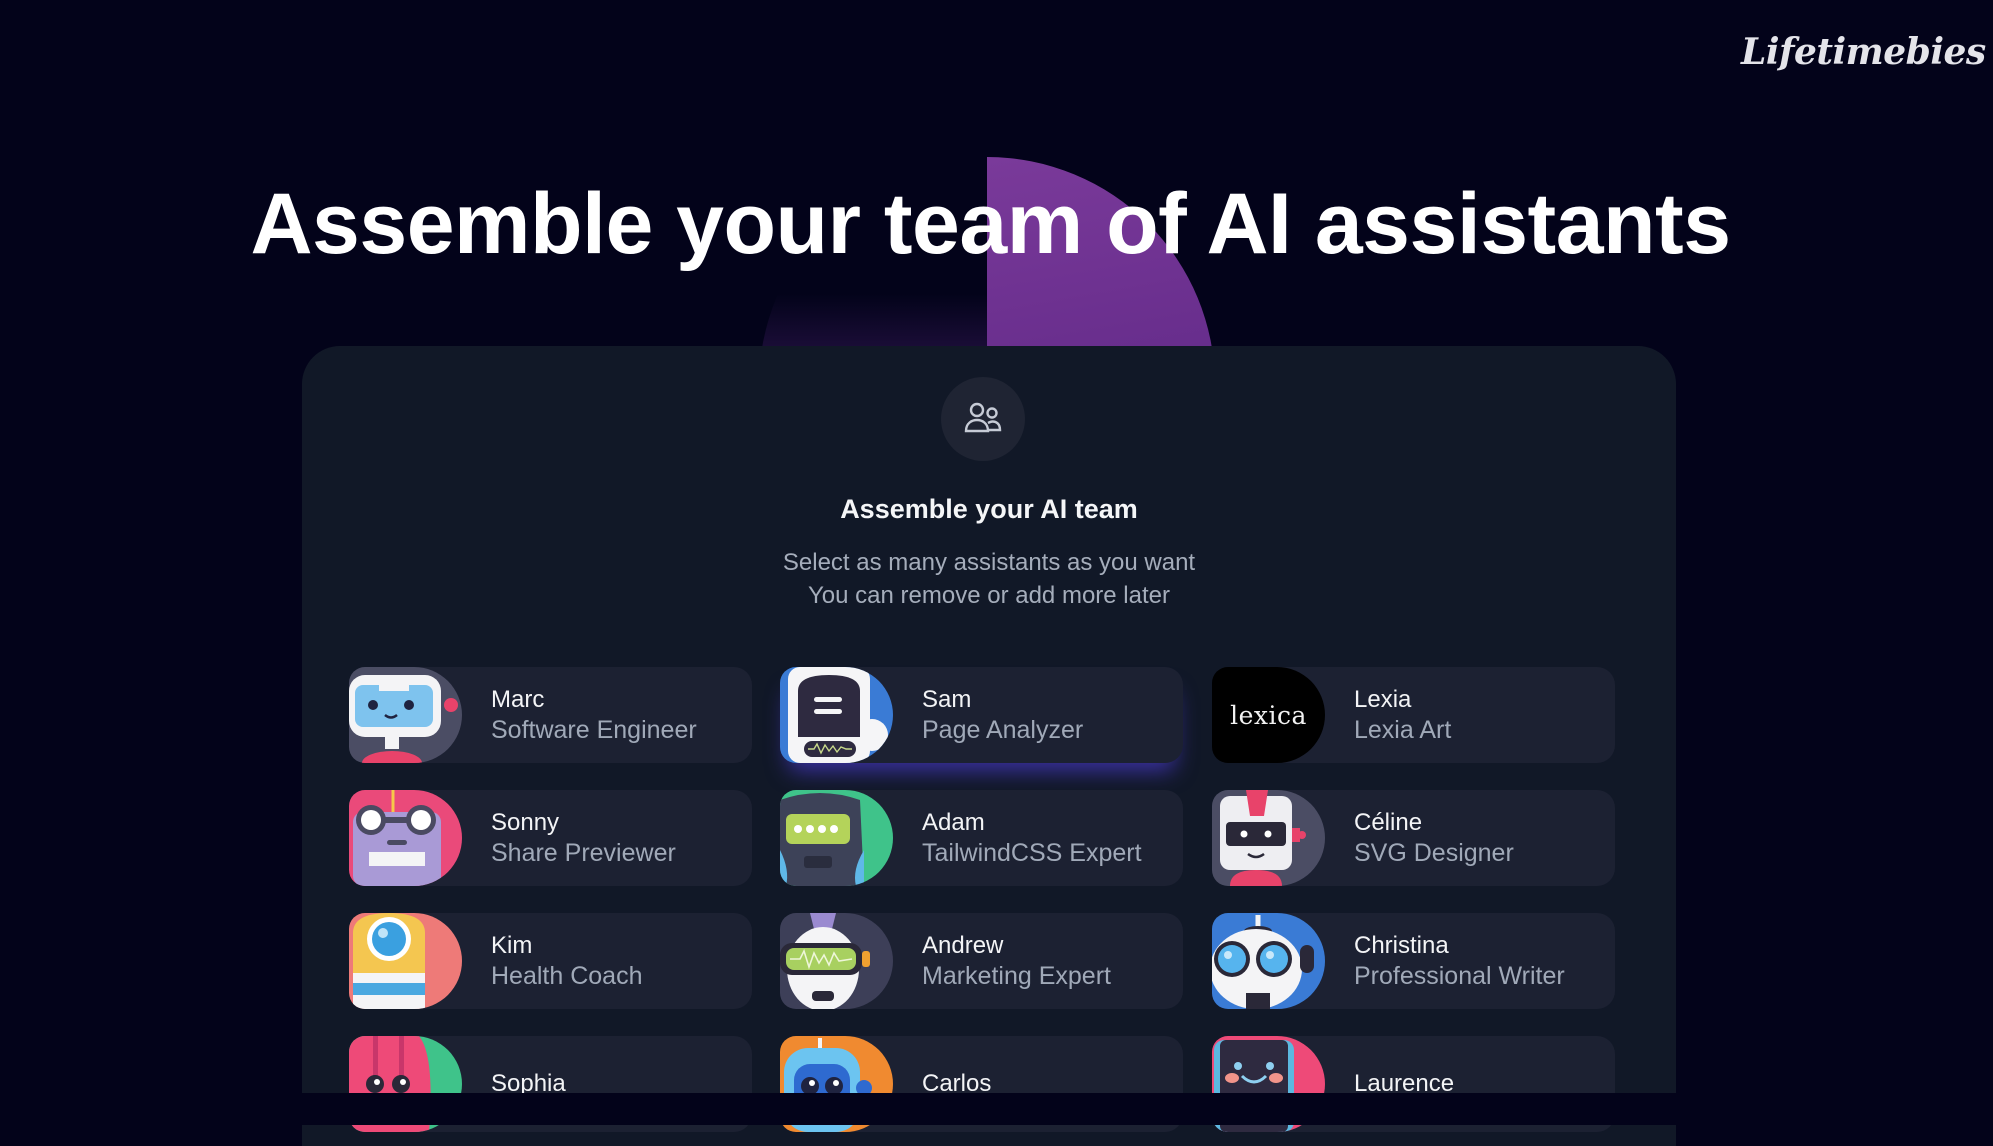 The image size is (1993, 1146). I want to click on hero-title: Assemble your team of AI assistants, so click(990, 224).